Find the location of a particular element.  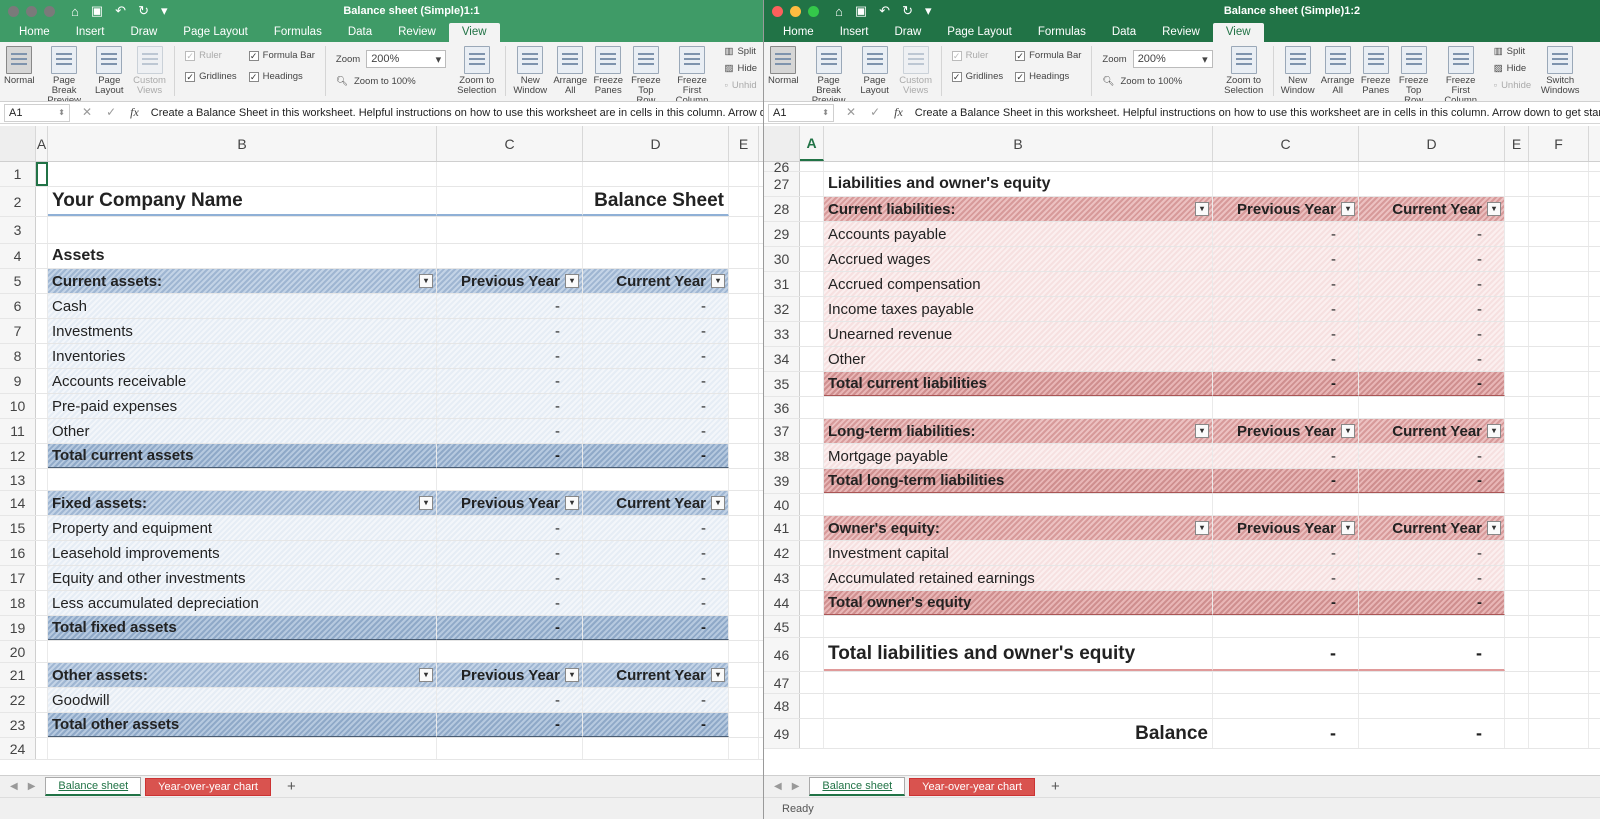

tab-view: View is located at coordinates (1238, 32).